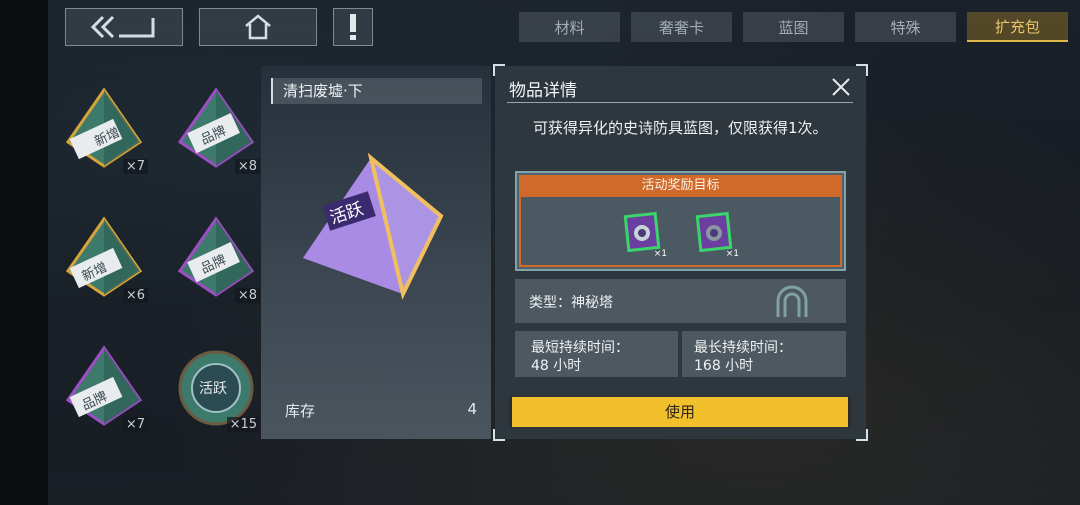 The width and height of the screenshot is (1080, 505). What do you see at coordinates (300, 411) in the screenshot?
I see `stock-label: 库存` at bounding box center [300, 411].